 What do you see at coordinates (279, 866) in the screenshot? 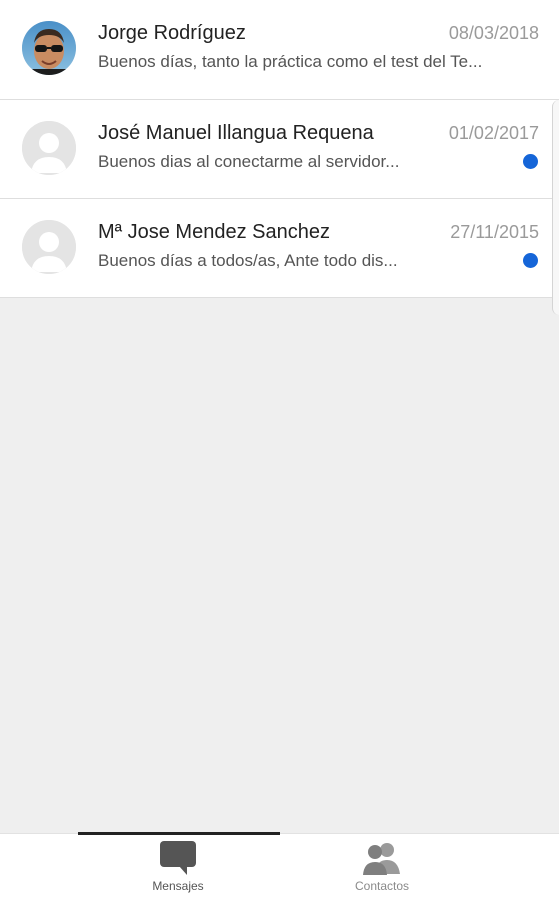
I see `bottom-navigation: Mensajes Contactos` at bounding box center [279, 866].